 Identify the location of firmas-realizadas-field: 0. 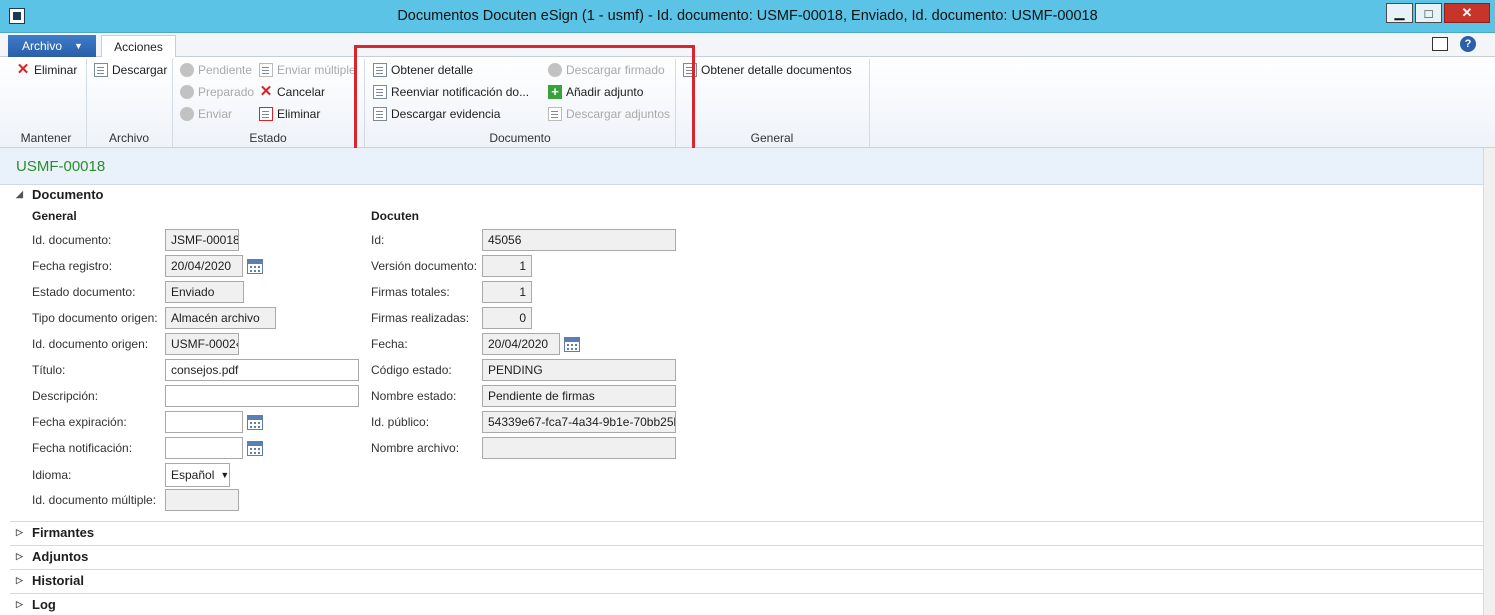
(507, 318).